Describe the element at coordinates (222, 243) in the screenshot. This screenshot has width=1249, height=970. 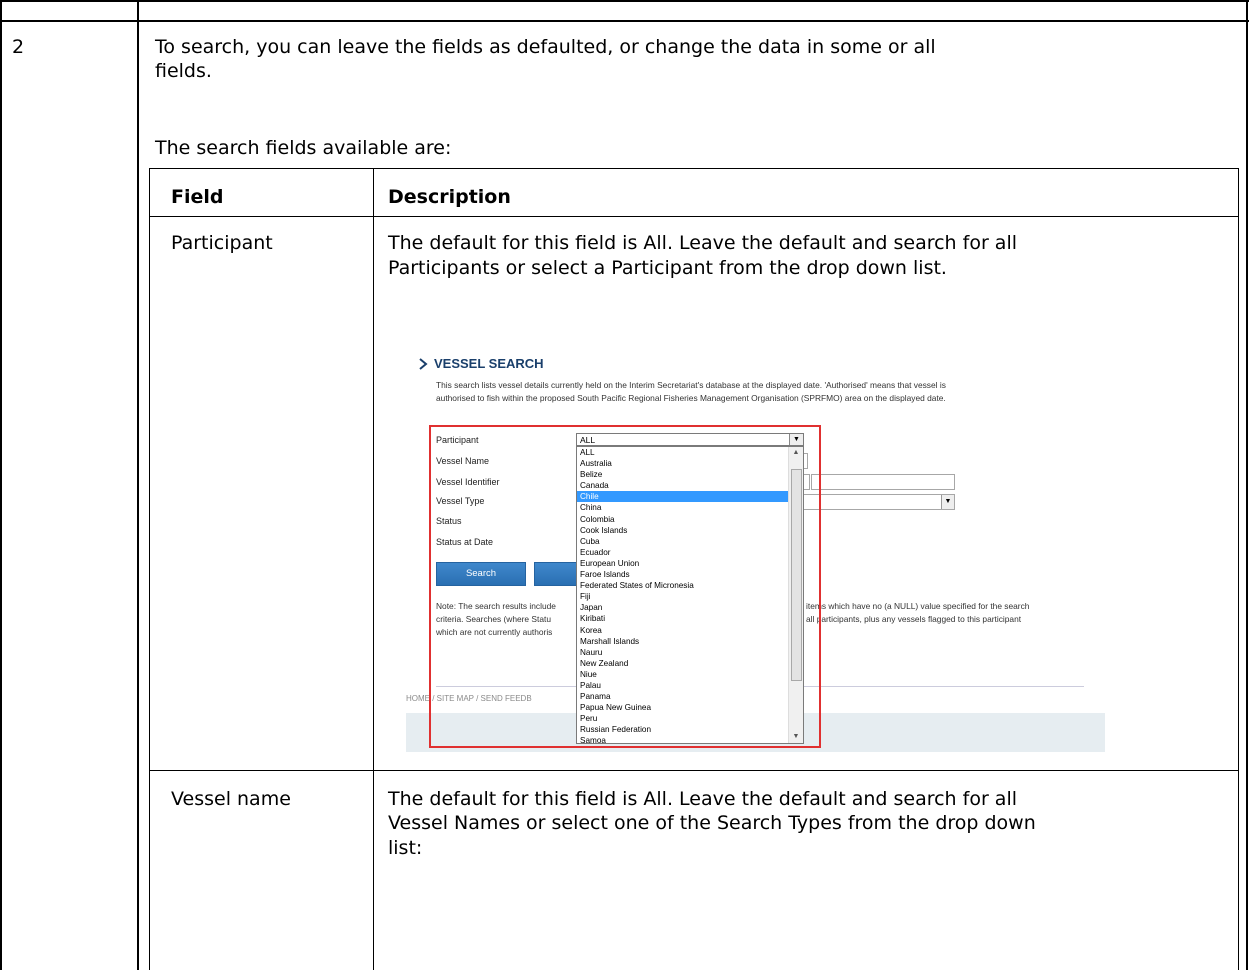
I see `field-participant: Participant` at that location.